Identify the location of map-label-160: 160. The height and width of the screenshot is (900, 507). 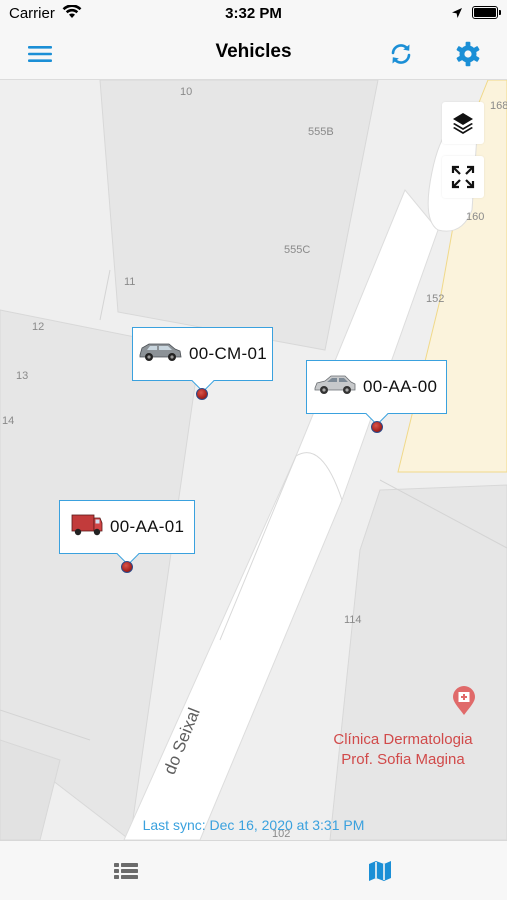
(475, 217).